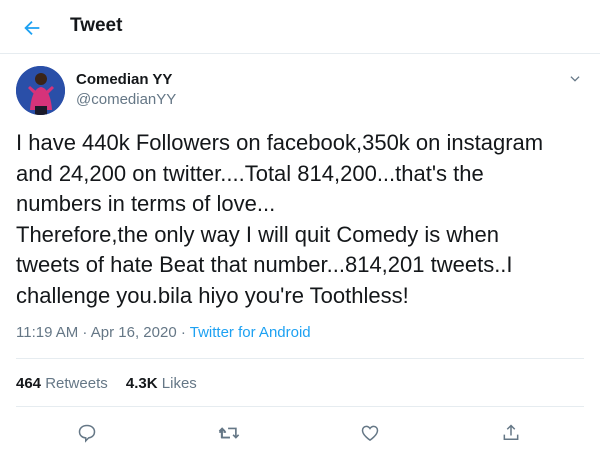 This screenshot has height=454, width=600. What do you see at coordinates (134, 332) in the screenshot?
I see `tweet-date: Apr 16, 2020` at bounding box center [134, 332].